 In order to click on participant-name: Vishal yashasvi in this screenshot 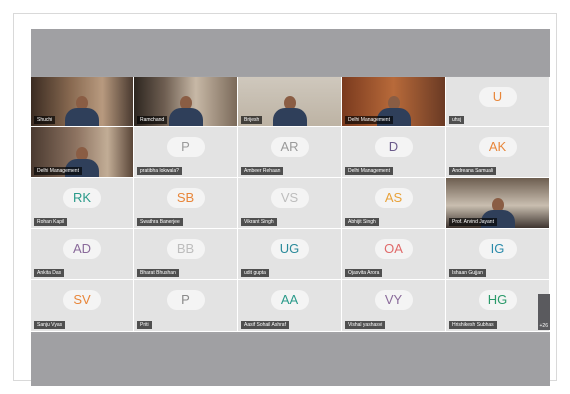, I will do `click(365, 325)`.